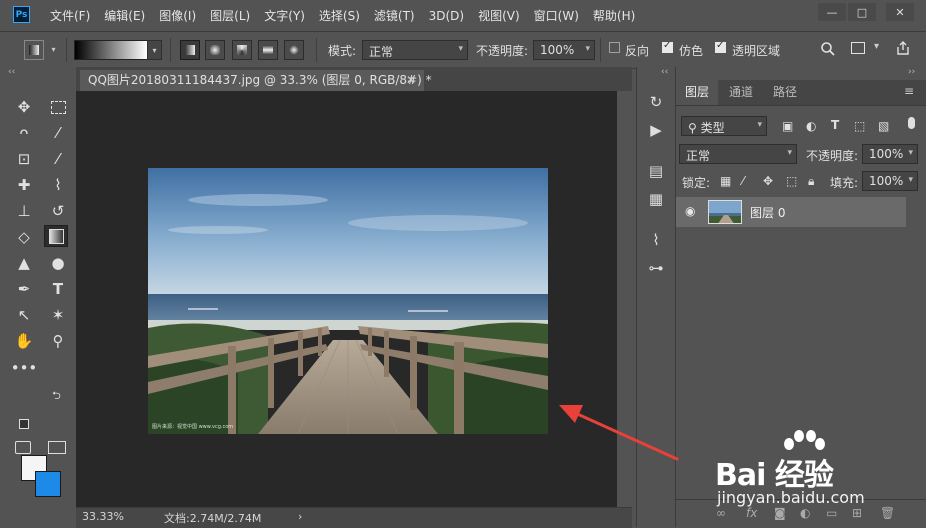 This screenshot has width=926, height=528. What do you see at coordinates (58, 133) in the screenshot?
I see `quick-select-tool-icon: ⁄` at bounding box center [58, 133].